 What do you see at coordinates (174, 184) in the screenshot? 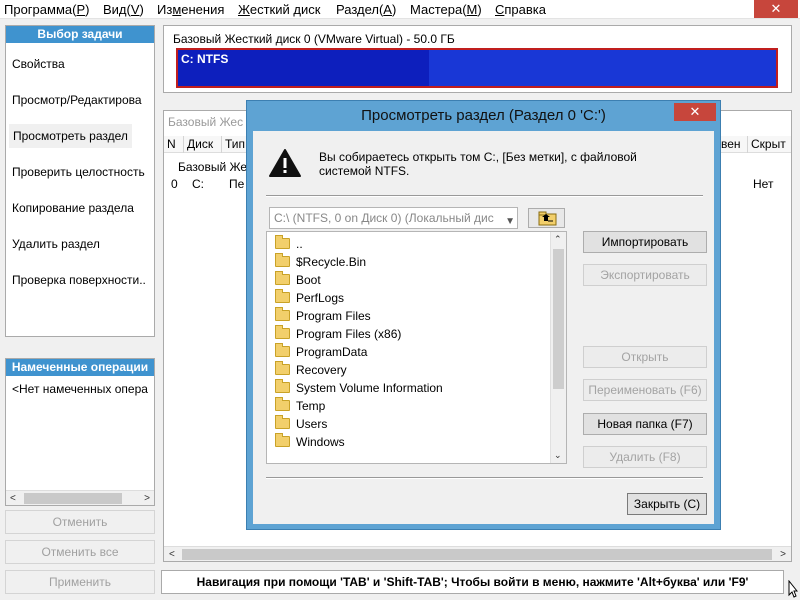
I see `cell-n: 0` at bounding box center [174, 184].